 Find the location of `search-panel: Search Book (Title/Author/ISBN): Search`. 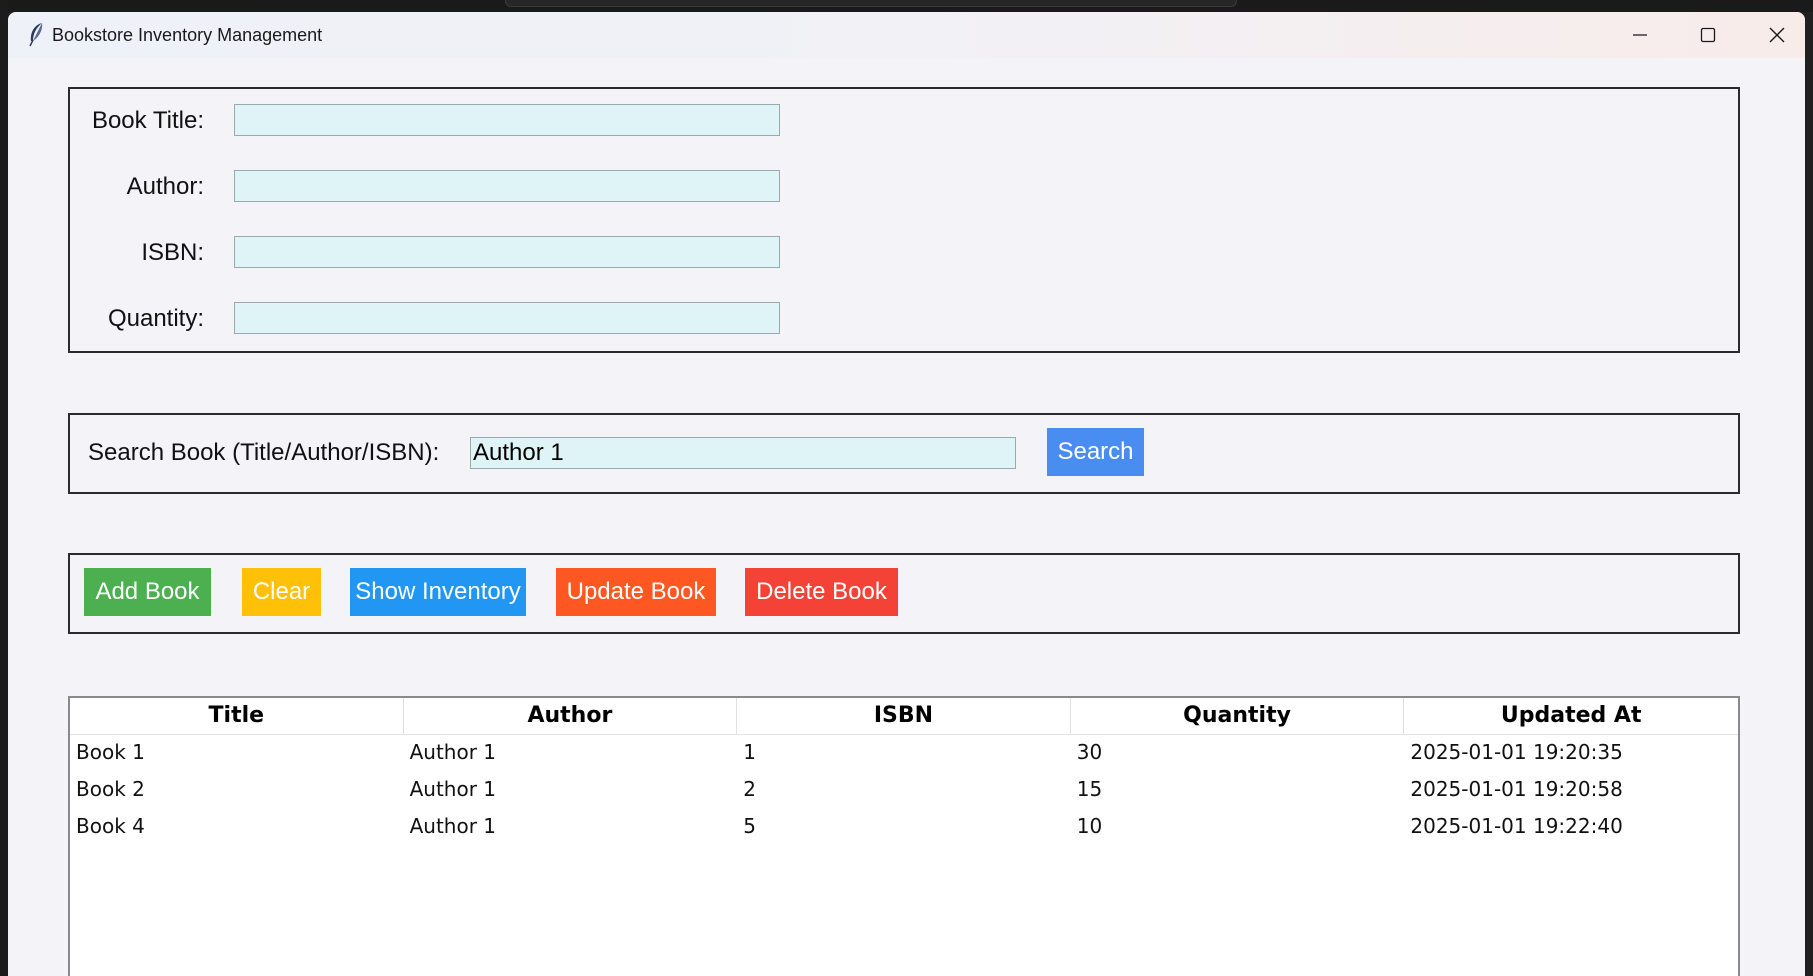

search-panel: Search Book (Title/Author/ISBN): Search is located at coordinates (904, 453).